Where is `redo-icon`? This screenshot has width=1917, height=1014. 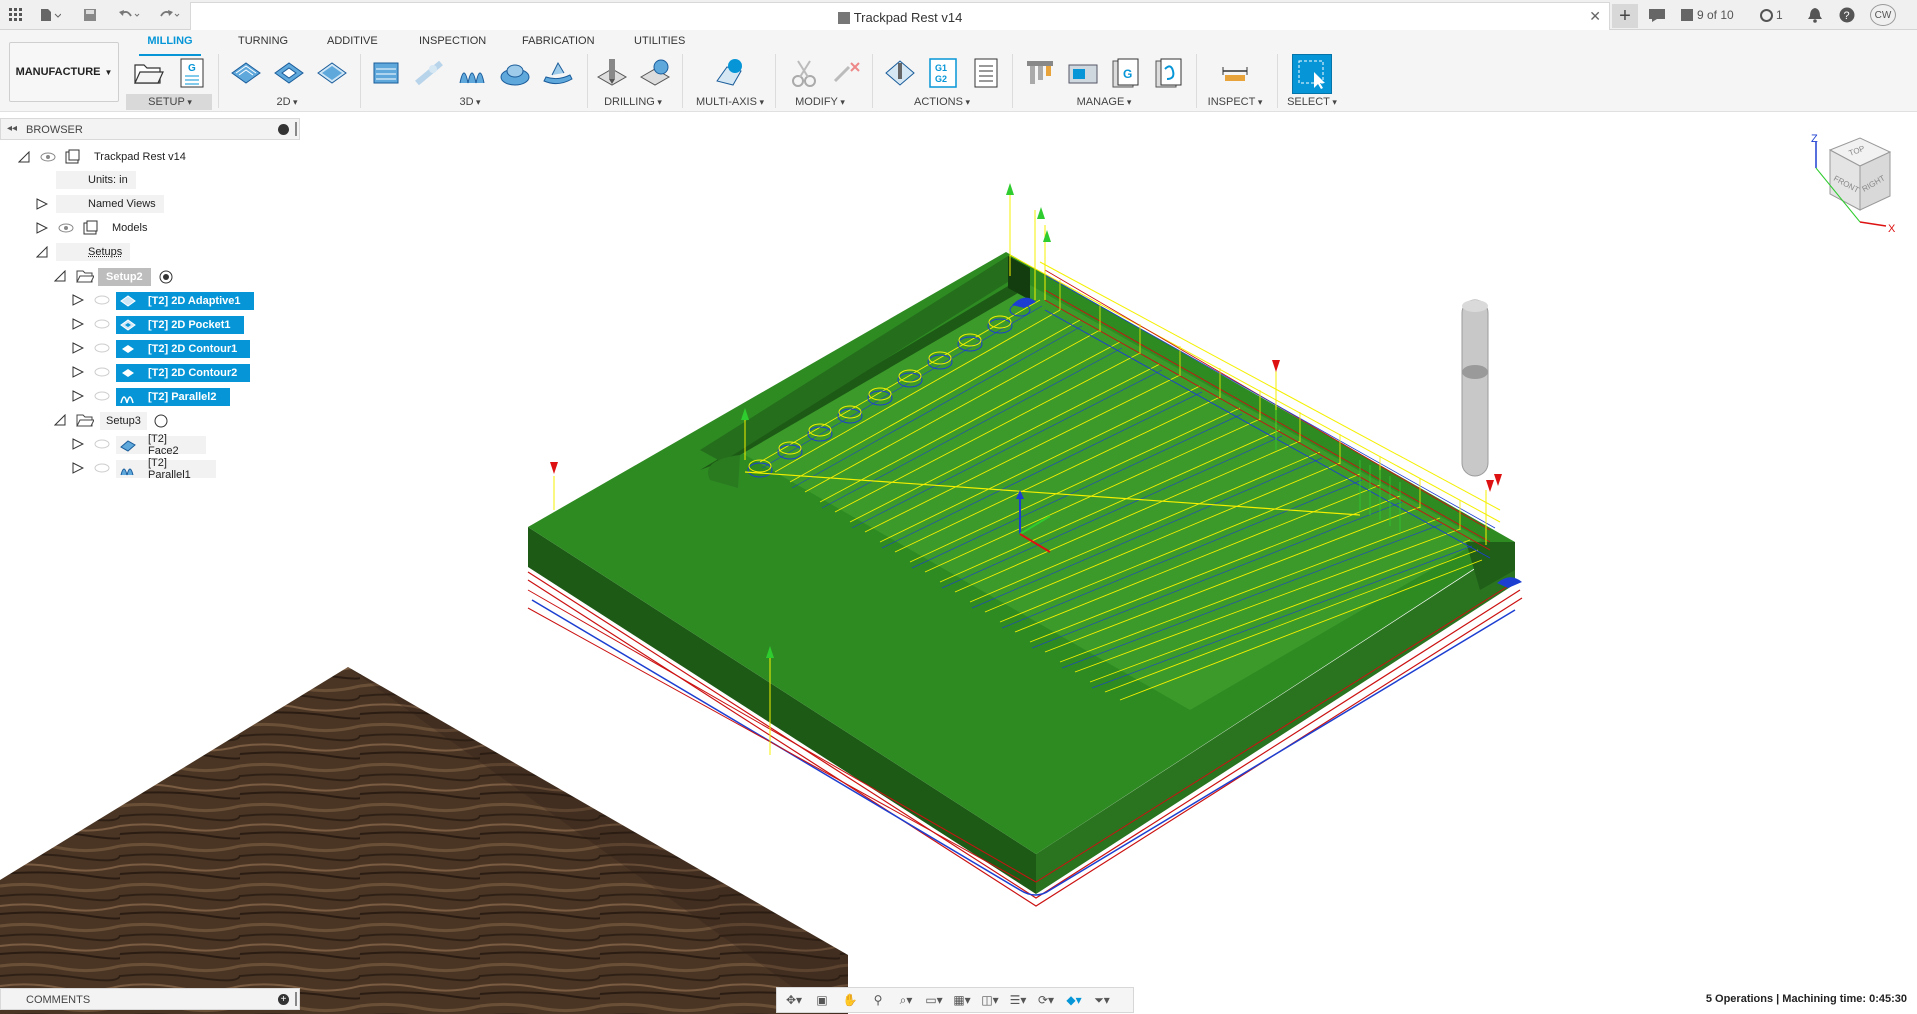 redo-icon is located at coordinates (169, 15).